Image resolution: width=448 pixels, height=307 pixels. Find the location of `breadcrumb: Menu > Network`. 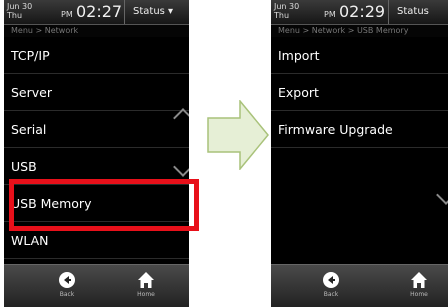

breadcrumb: Menu > Network is located at coordinates (96, 31).